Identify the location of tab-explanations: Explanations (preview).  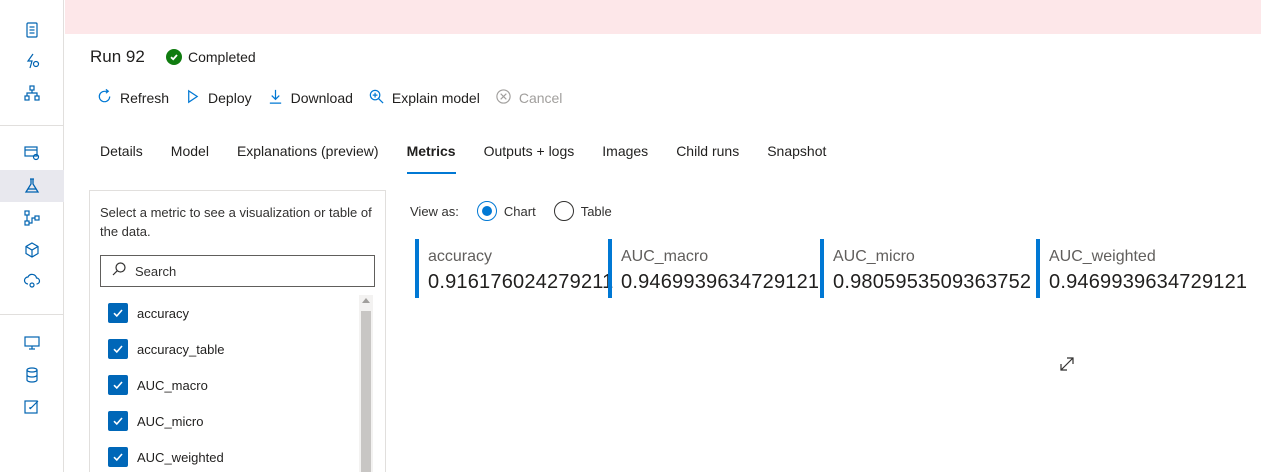
(308, 158).